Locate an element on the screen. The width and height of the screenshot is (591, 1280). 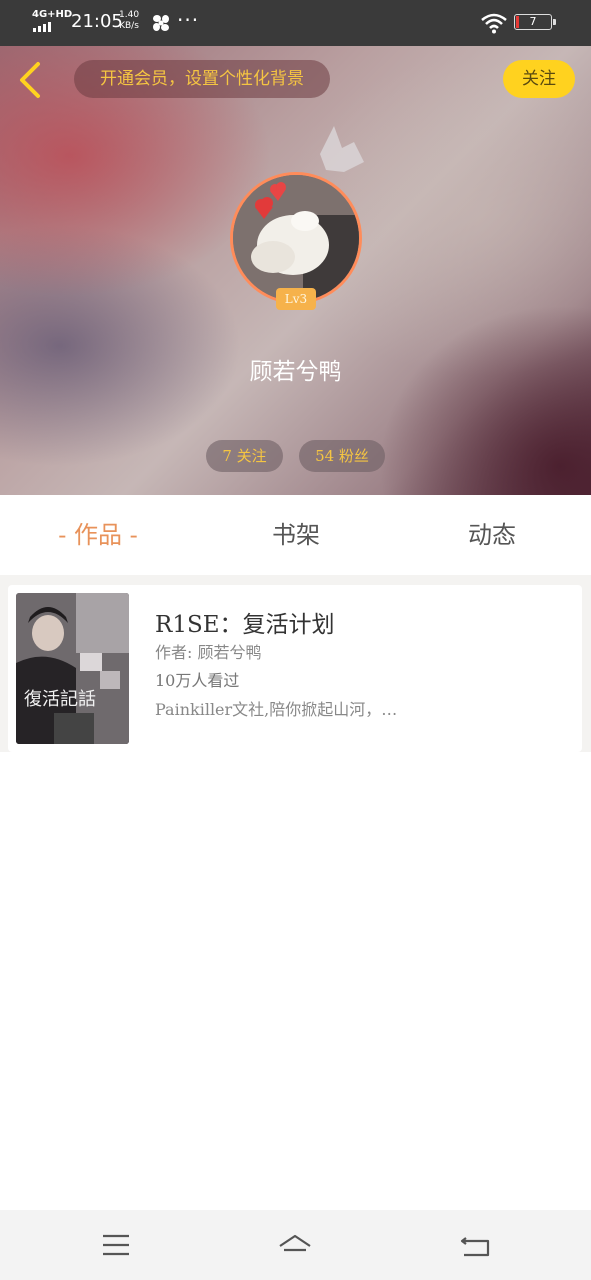
status-bar: 4G+HD 21:05 1.40 KB/s ··· 7 is located at coordinates (295, 23).